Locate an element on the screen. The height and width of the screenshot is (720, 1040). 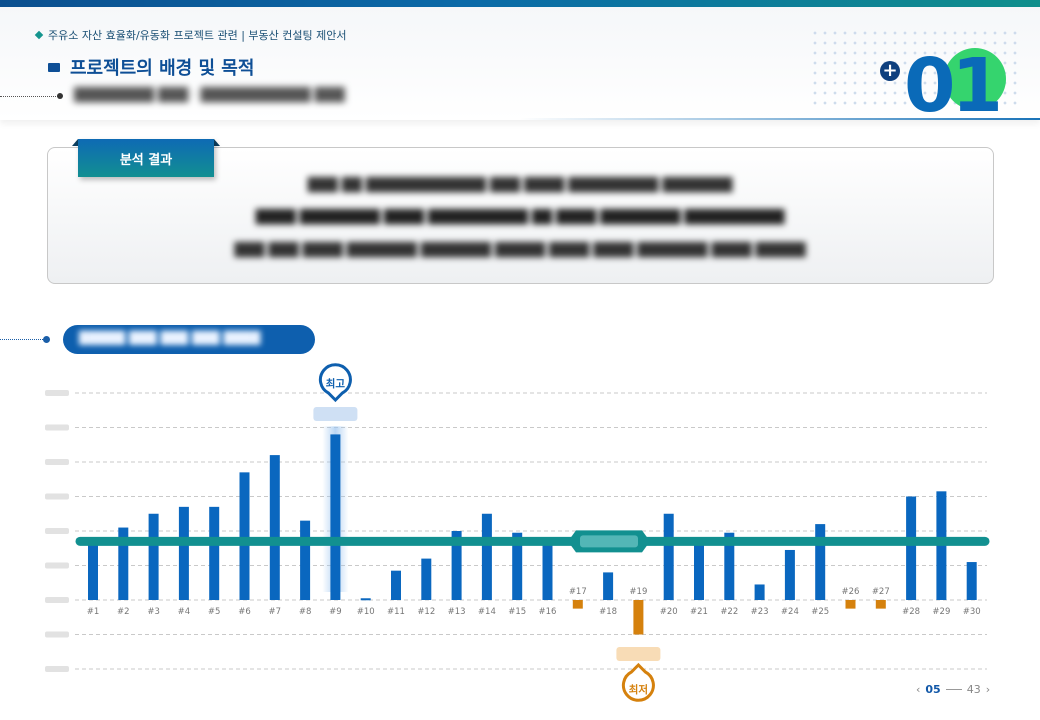
x-tick-label: #12 is located at coordinates (426, 612).